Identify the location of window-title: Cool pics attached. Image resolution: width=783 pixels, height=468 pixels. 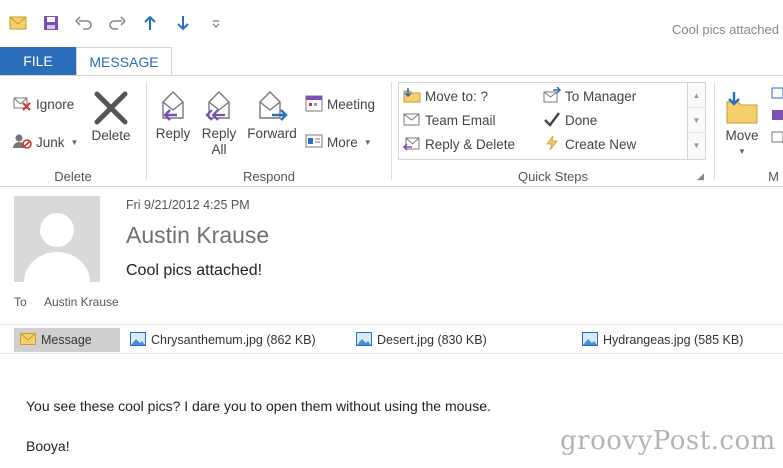
(725, 29).